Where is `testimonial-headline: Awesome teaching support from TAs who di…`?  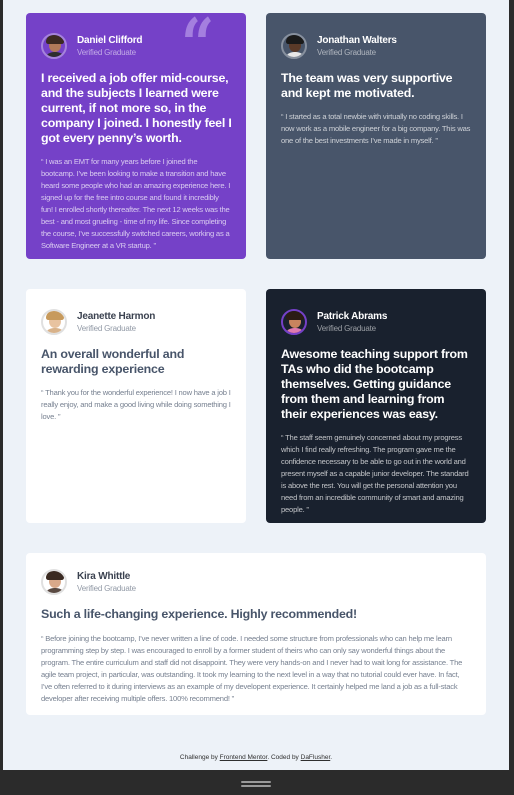 testimonial-headline: Awesome teaching support from TAs who di… is located at coordinates (374, 384).